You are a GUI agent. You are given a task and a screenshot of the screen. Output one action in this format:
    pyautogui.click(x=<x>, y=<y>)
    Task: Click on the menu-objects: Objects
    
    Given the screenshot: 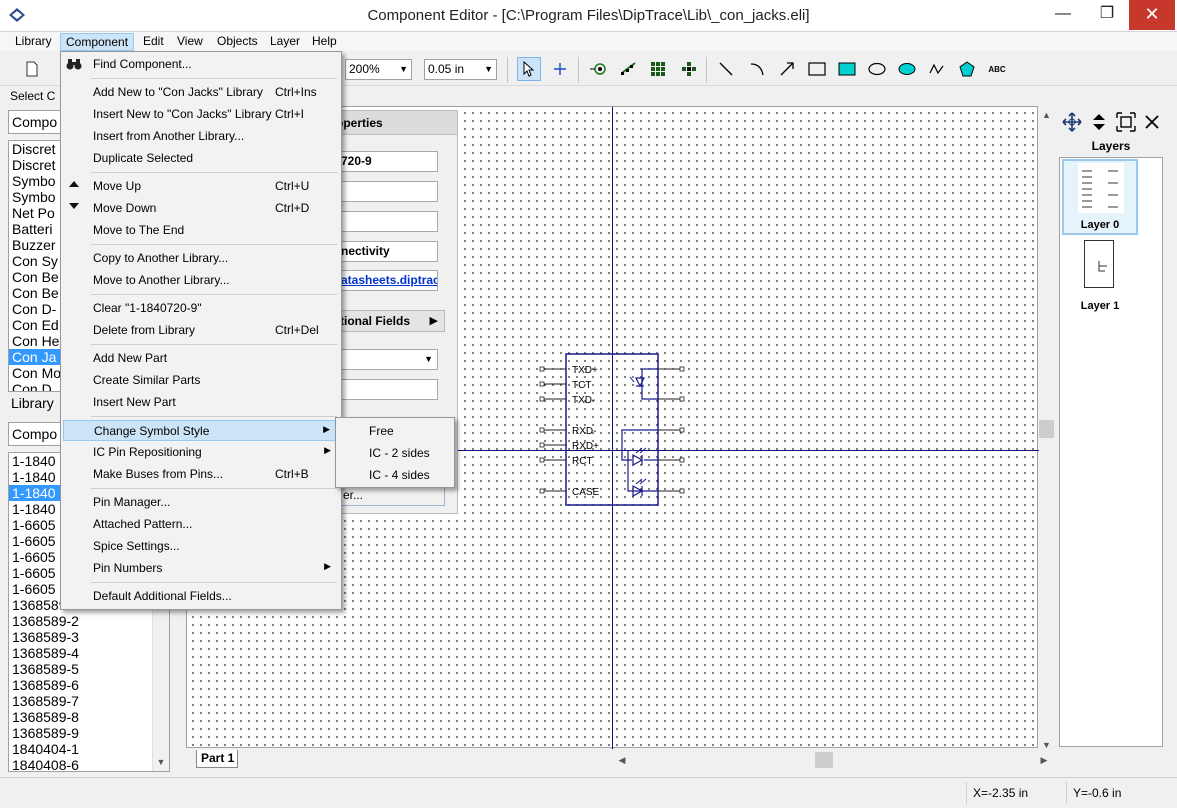 What is the action you would take?
    pyautogui.click(x=237, y=42)
    